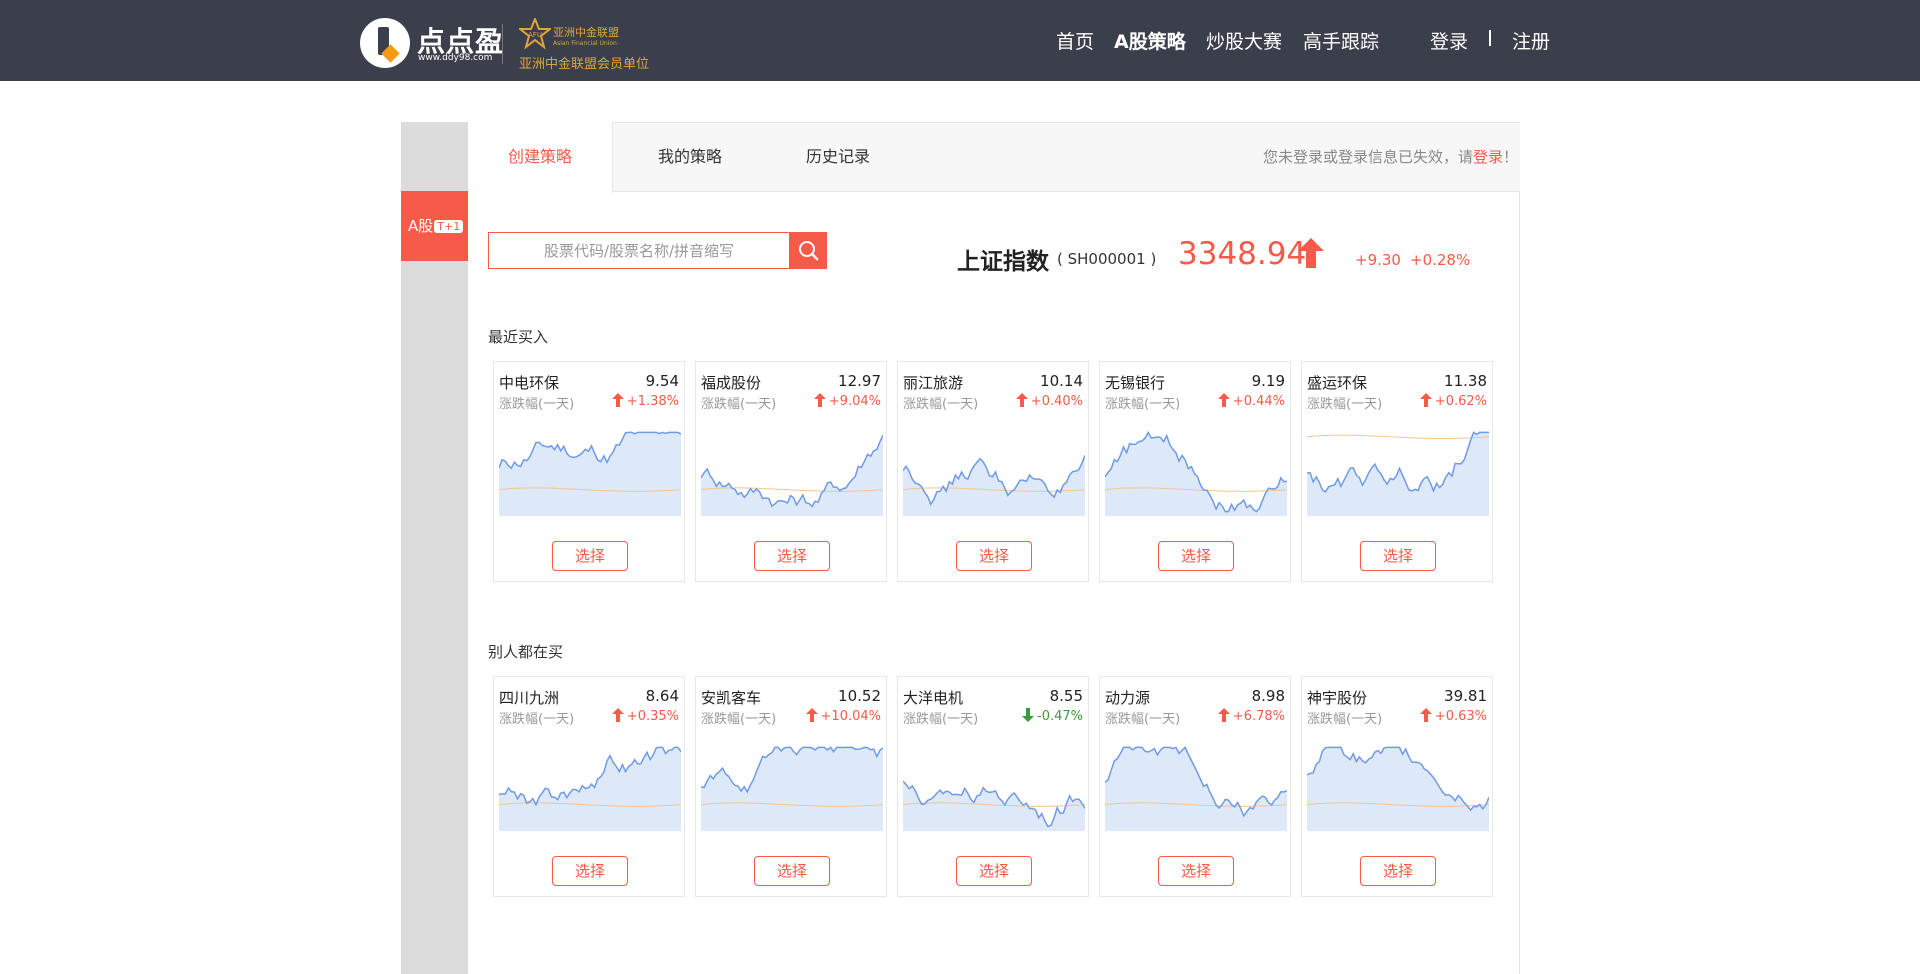  What do you see at coordinates (421, 226) in the screenshot?
I see `sidebar-tab-label: A股` at bounding box center [421, 226].